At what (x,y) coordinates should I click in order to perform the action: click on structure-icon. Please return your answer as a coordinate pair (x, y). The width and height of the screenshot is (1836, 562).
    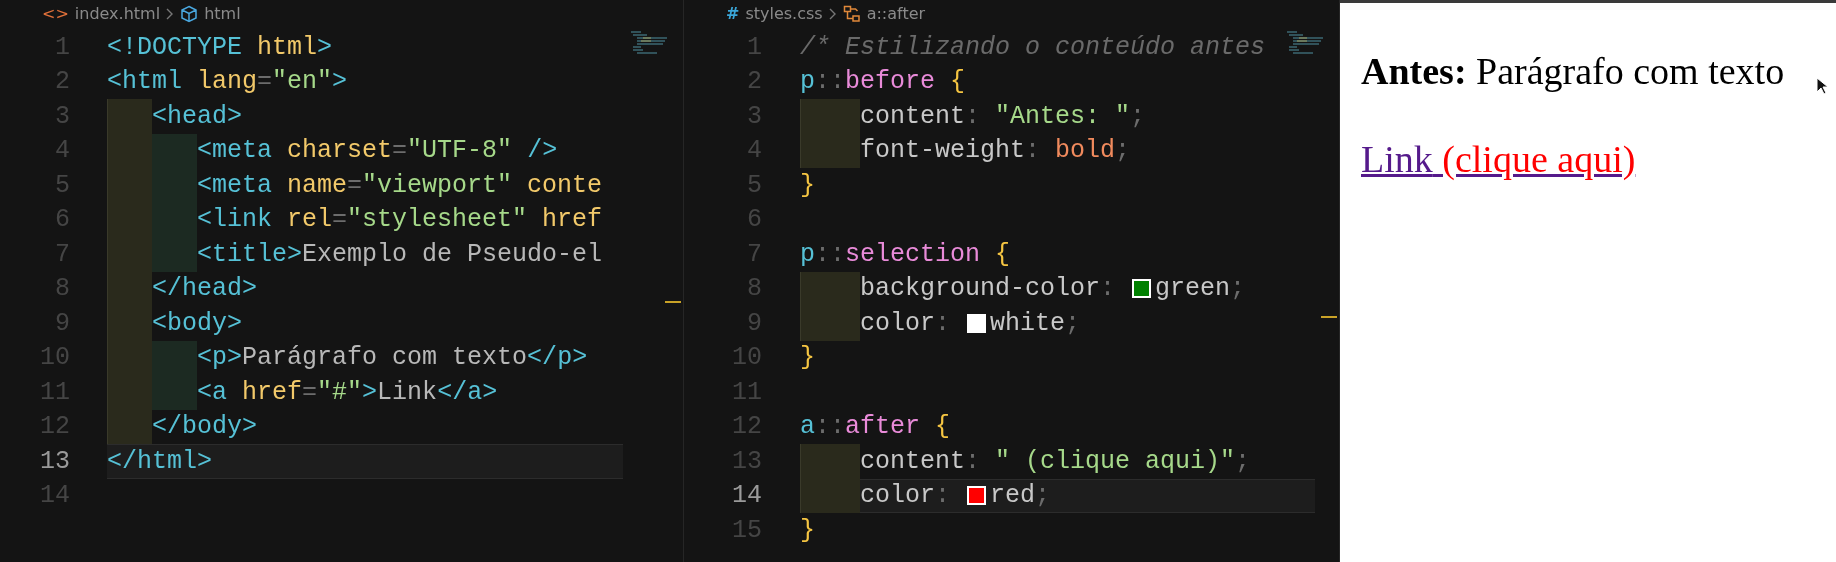
    Looking at the image, I should click on (851, 14).